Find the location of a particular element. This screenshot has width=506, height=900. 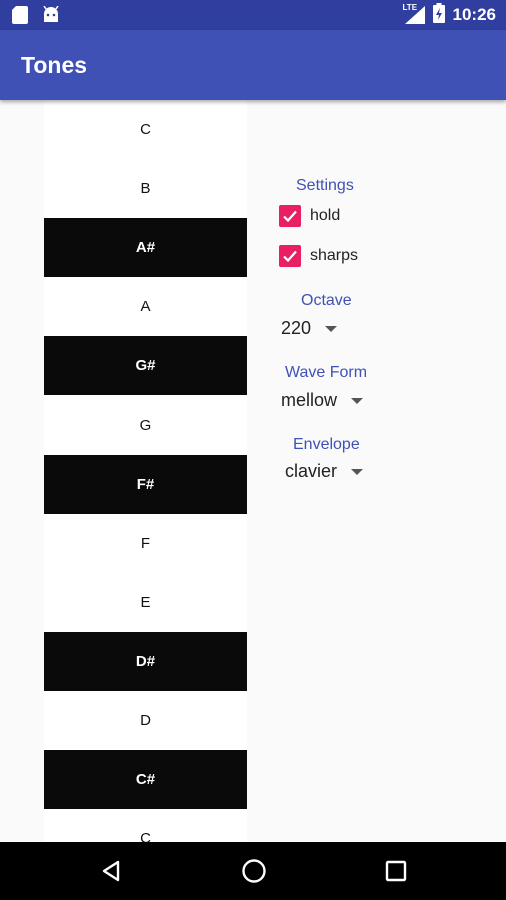

navigation-bar is located at coordinates (253, 871).